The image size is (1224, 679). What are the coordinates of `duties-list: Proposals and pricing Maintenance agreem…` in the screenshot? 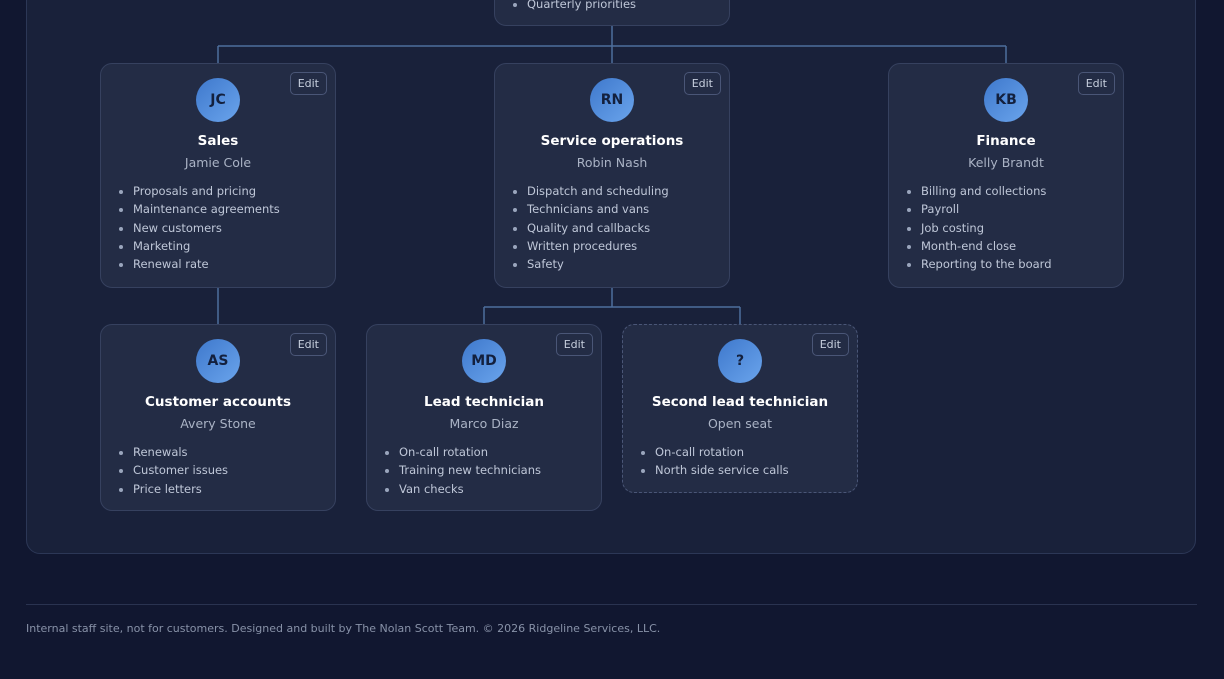 It's located at (206, 227).